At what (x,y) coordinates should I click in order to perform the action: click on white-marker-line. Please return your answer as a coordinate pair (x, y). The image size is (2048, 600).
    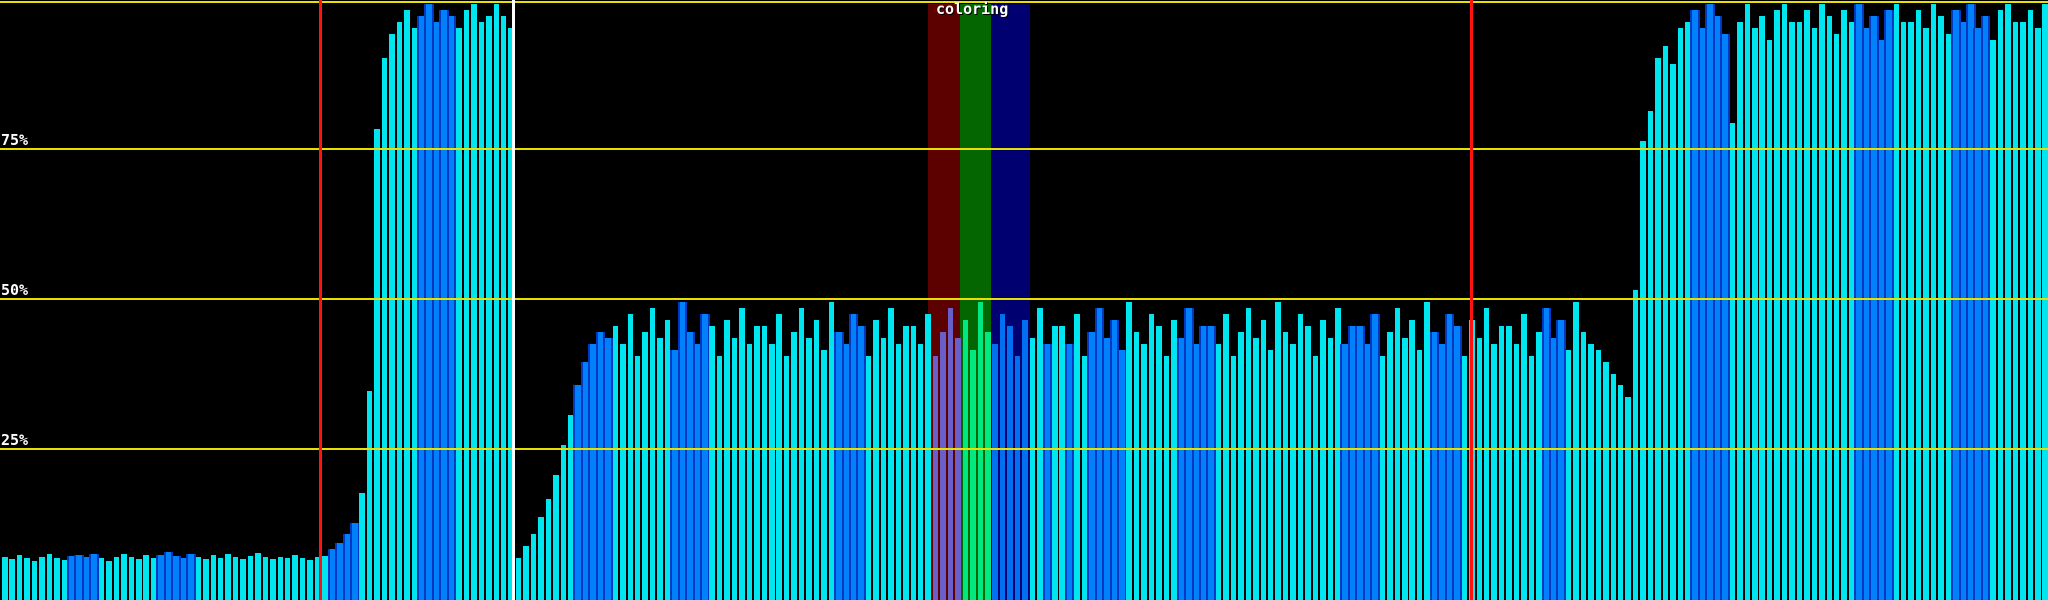
    Looking at the image, I should click on (513, 300).